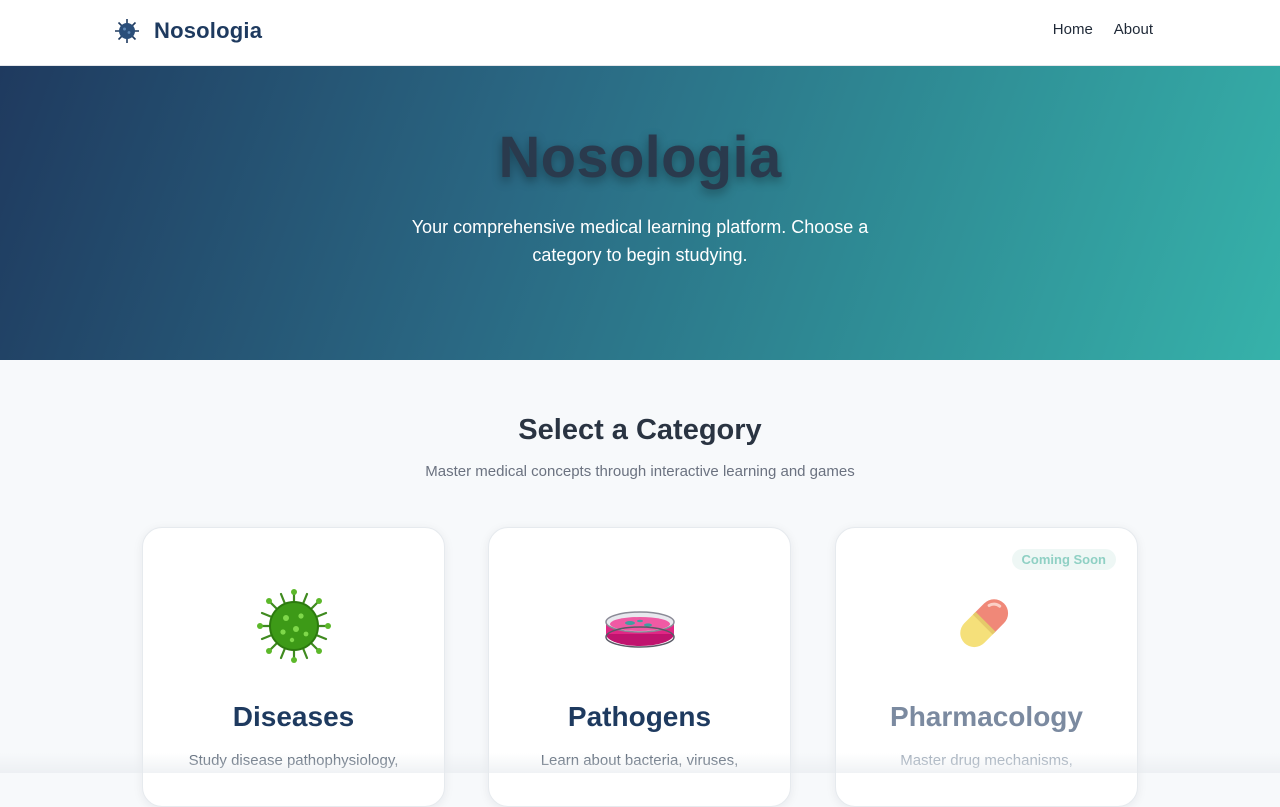  I want to click on section-title: Select a Category, so click(640, 430).